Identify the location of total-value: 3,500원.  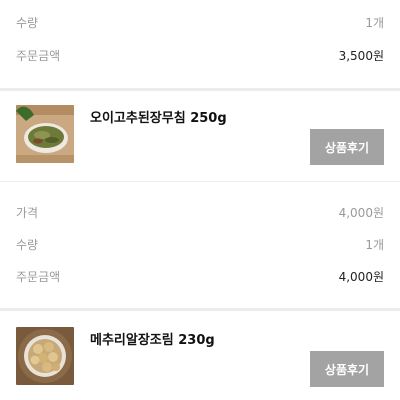
(361, 55).